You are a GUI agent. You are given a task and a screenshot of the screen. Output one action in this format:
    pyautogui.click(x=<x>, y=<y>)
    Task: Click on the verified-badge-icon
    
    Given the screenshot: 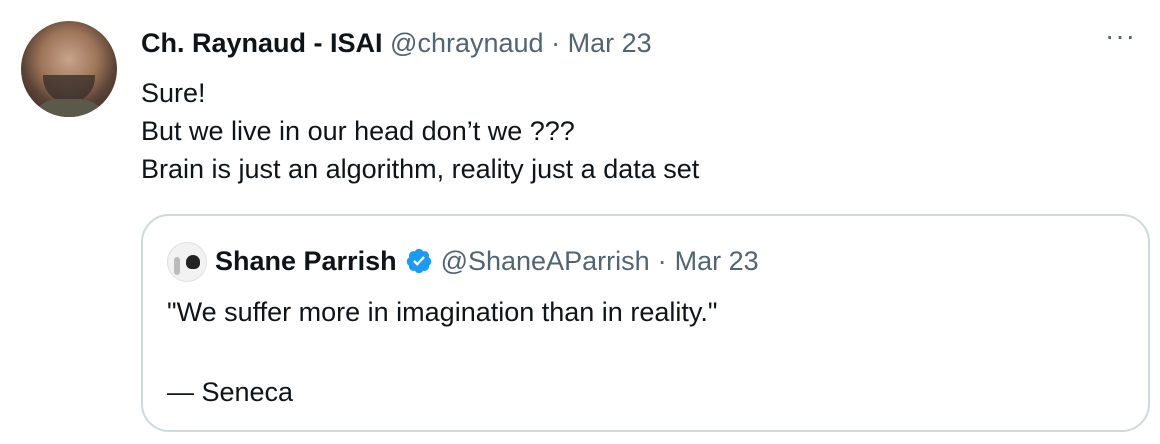 What is the action you would take?
    pyautogui.click(x=418, y=261)
    